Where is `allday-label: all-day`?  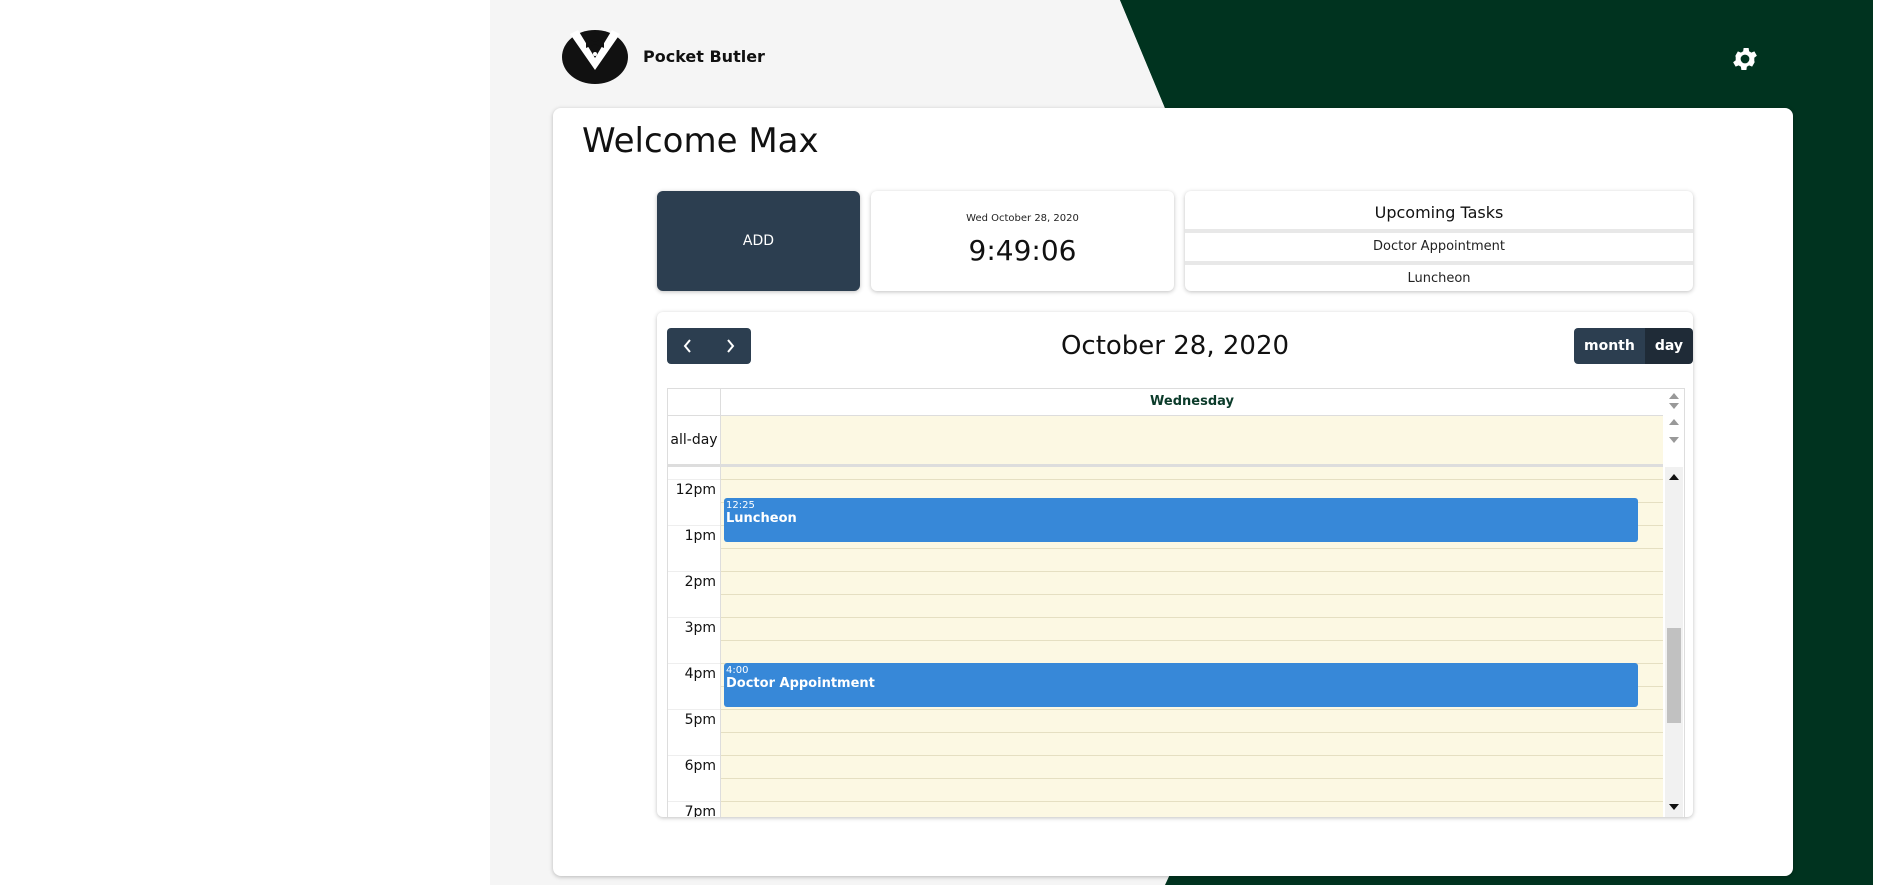 allday-label: all-day is located at coordinates (694, 440).